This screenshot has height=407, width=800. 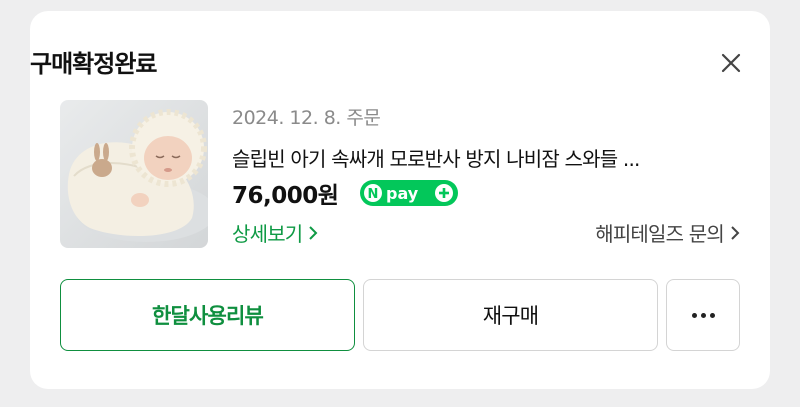 What do you see at coordinates (267, 234) in the screenshot?
I see `detail-link-label: 상세보기` at bounding box center [267, 234].